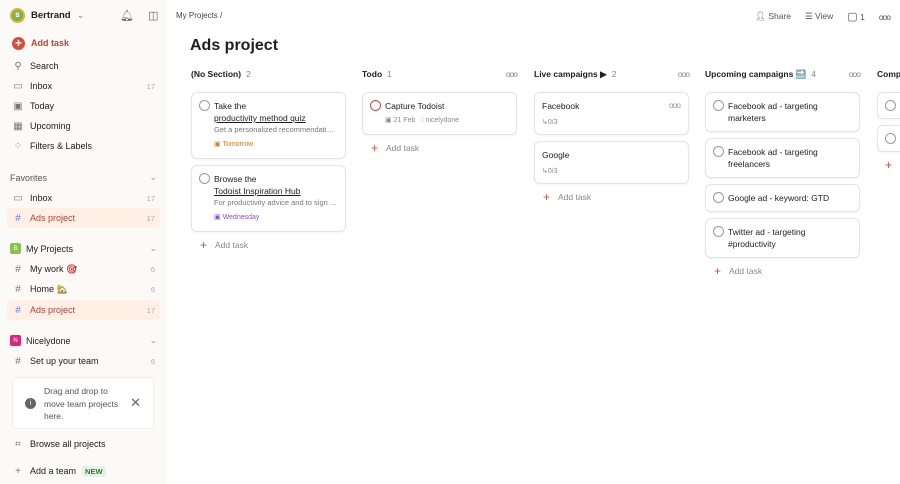 This screenshot has height=484, width=900. I want to click on task-card: Google ad - keyword: GTD, so click(782, 198).